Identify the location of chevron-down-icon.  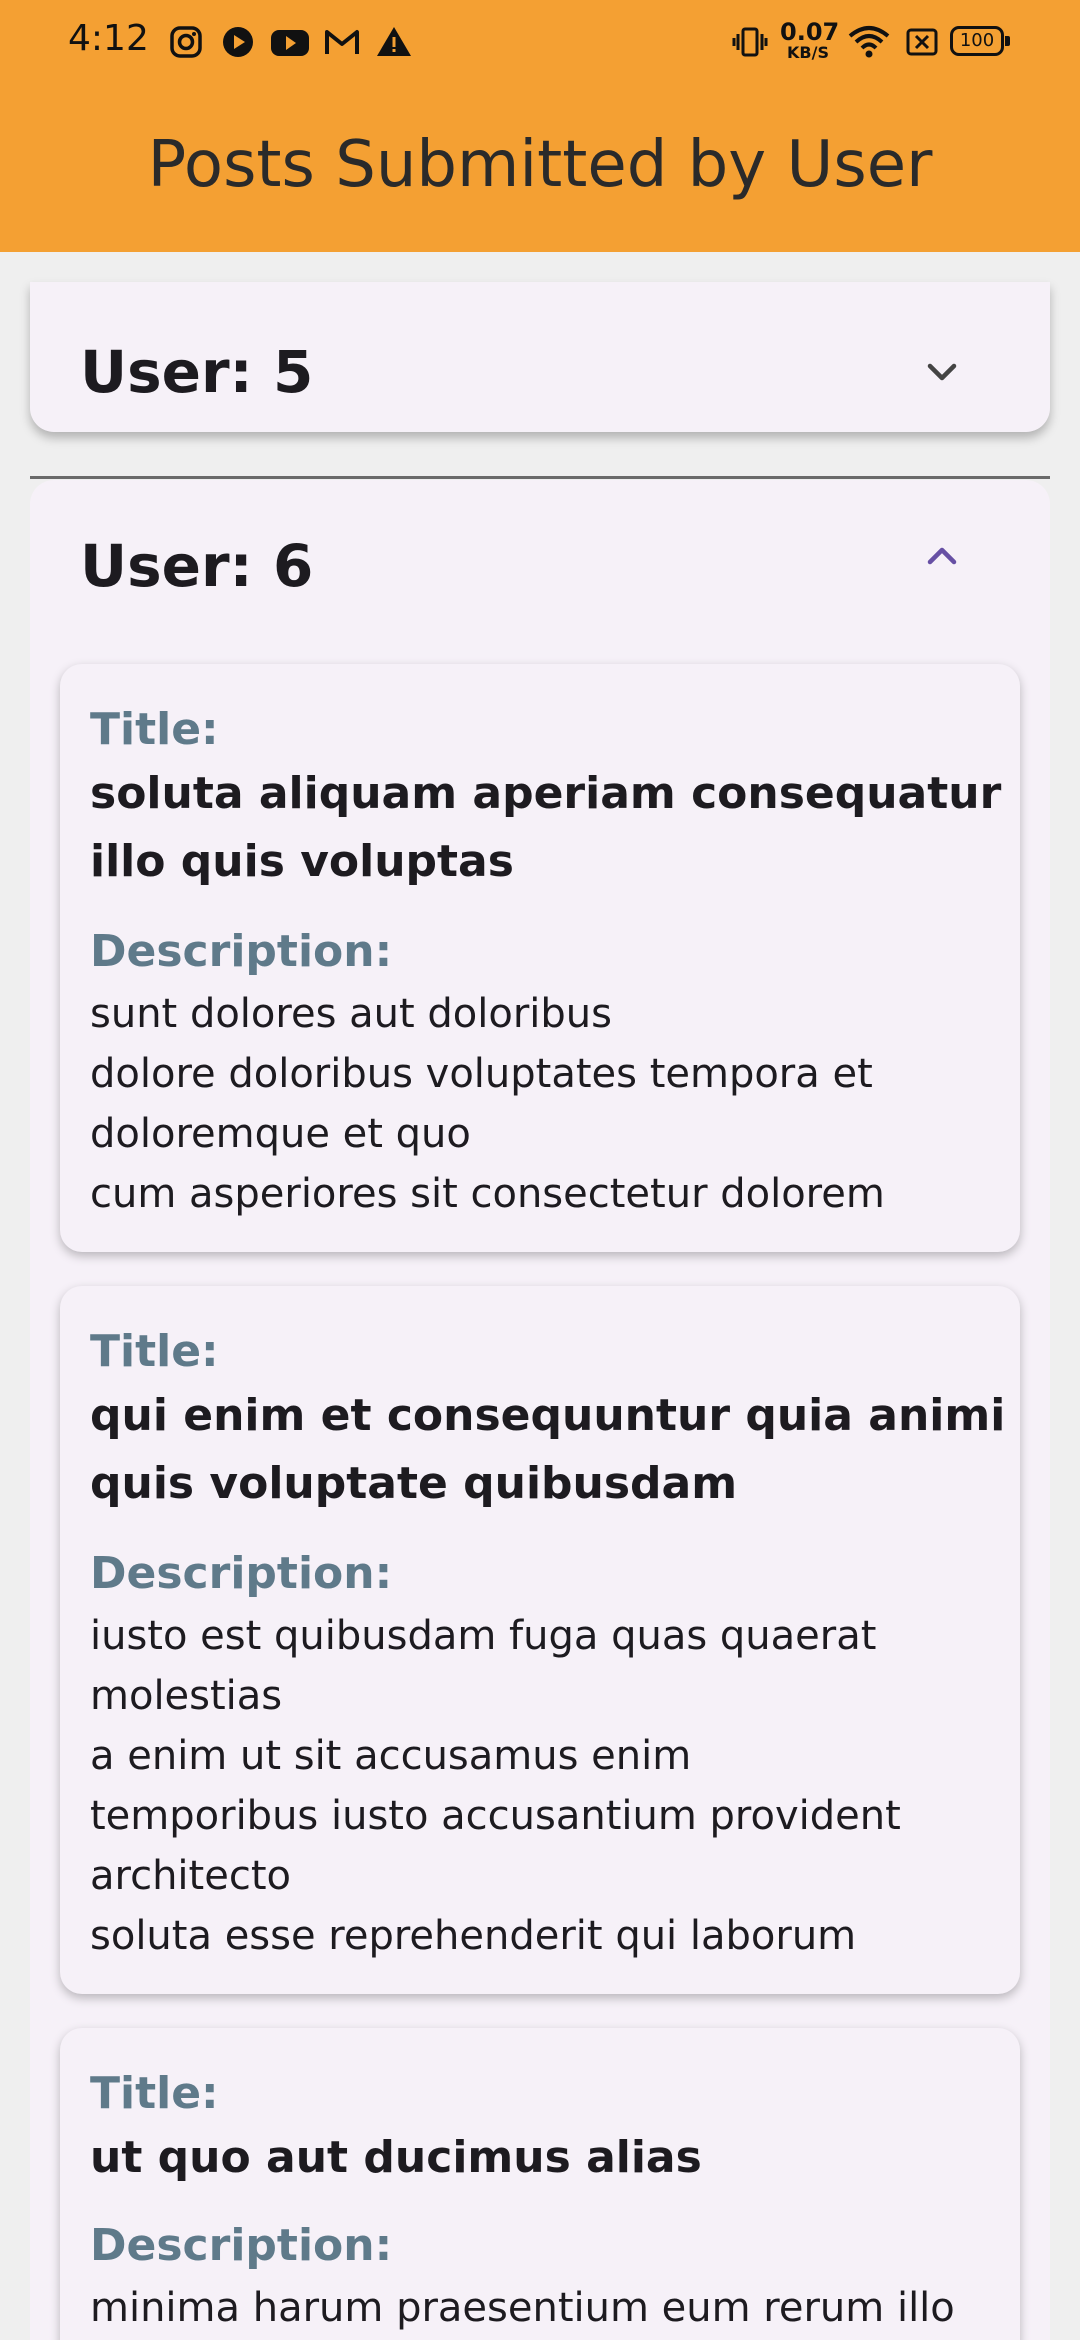
(942, 372).